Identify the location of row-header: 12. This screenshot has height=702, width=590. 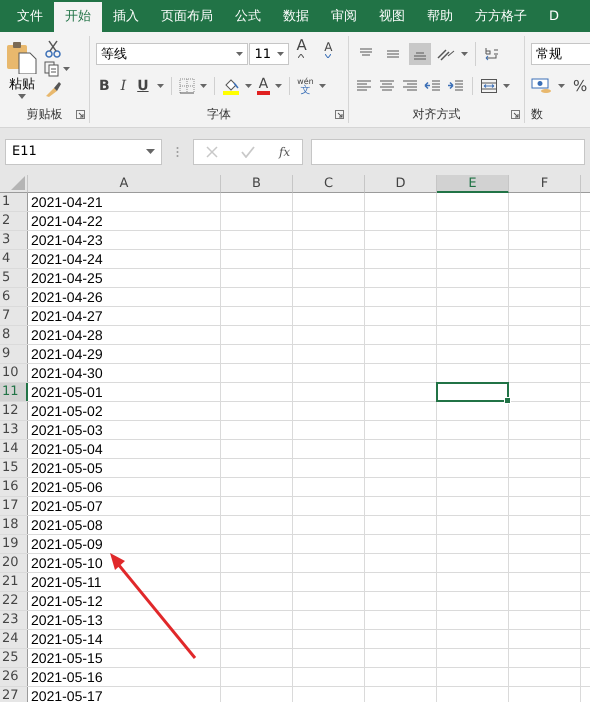
(14, 411).